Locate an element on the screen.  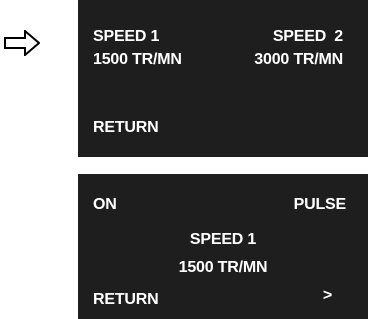
pulse-button: PULSE is located at coordinates (320, 205).